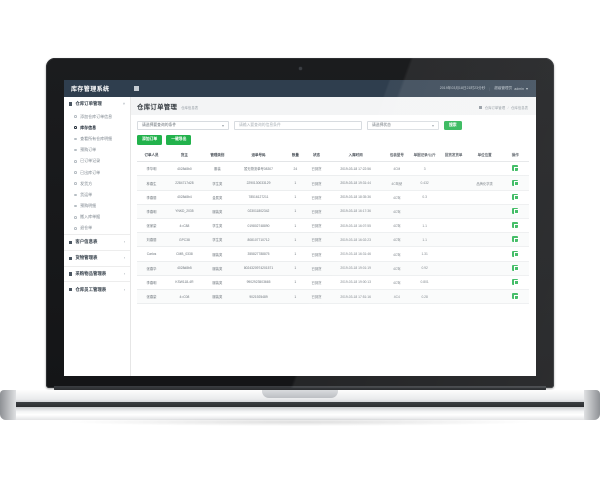 The height and width of the screenshot is (500, 600). I want to click on table-column-header-5: 状态, so click(316, 156).